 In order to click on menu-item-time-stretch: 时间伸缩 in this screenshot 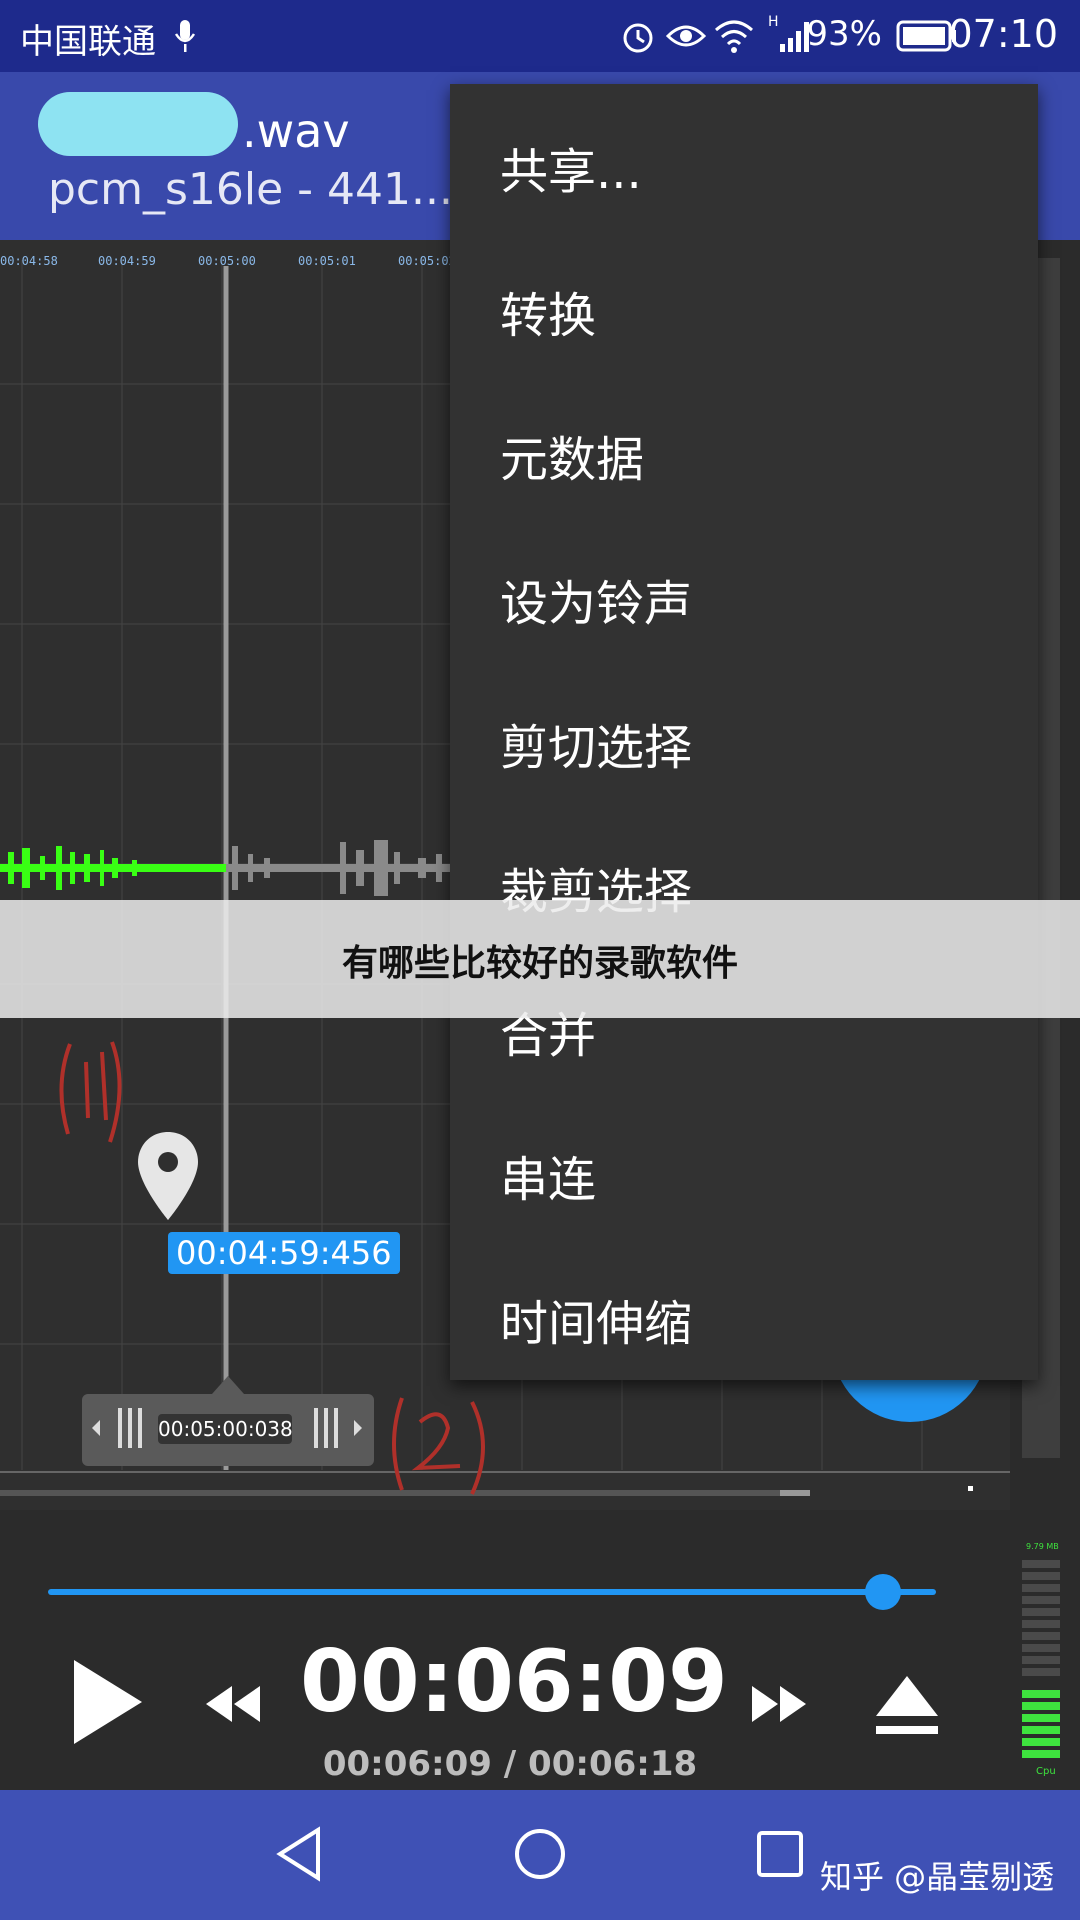, I will do `click(596, 1319)`.